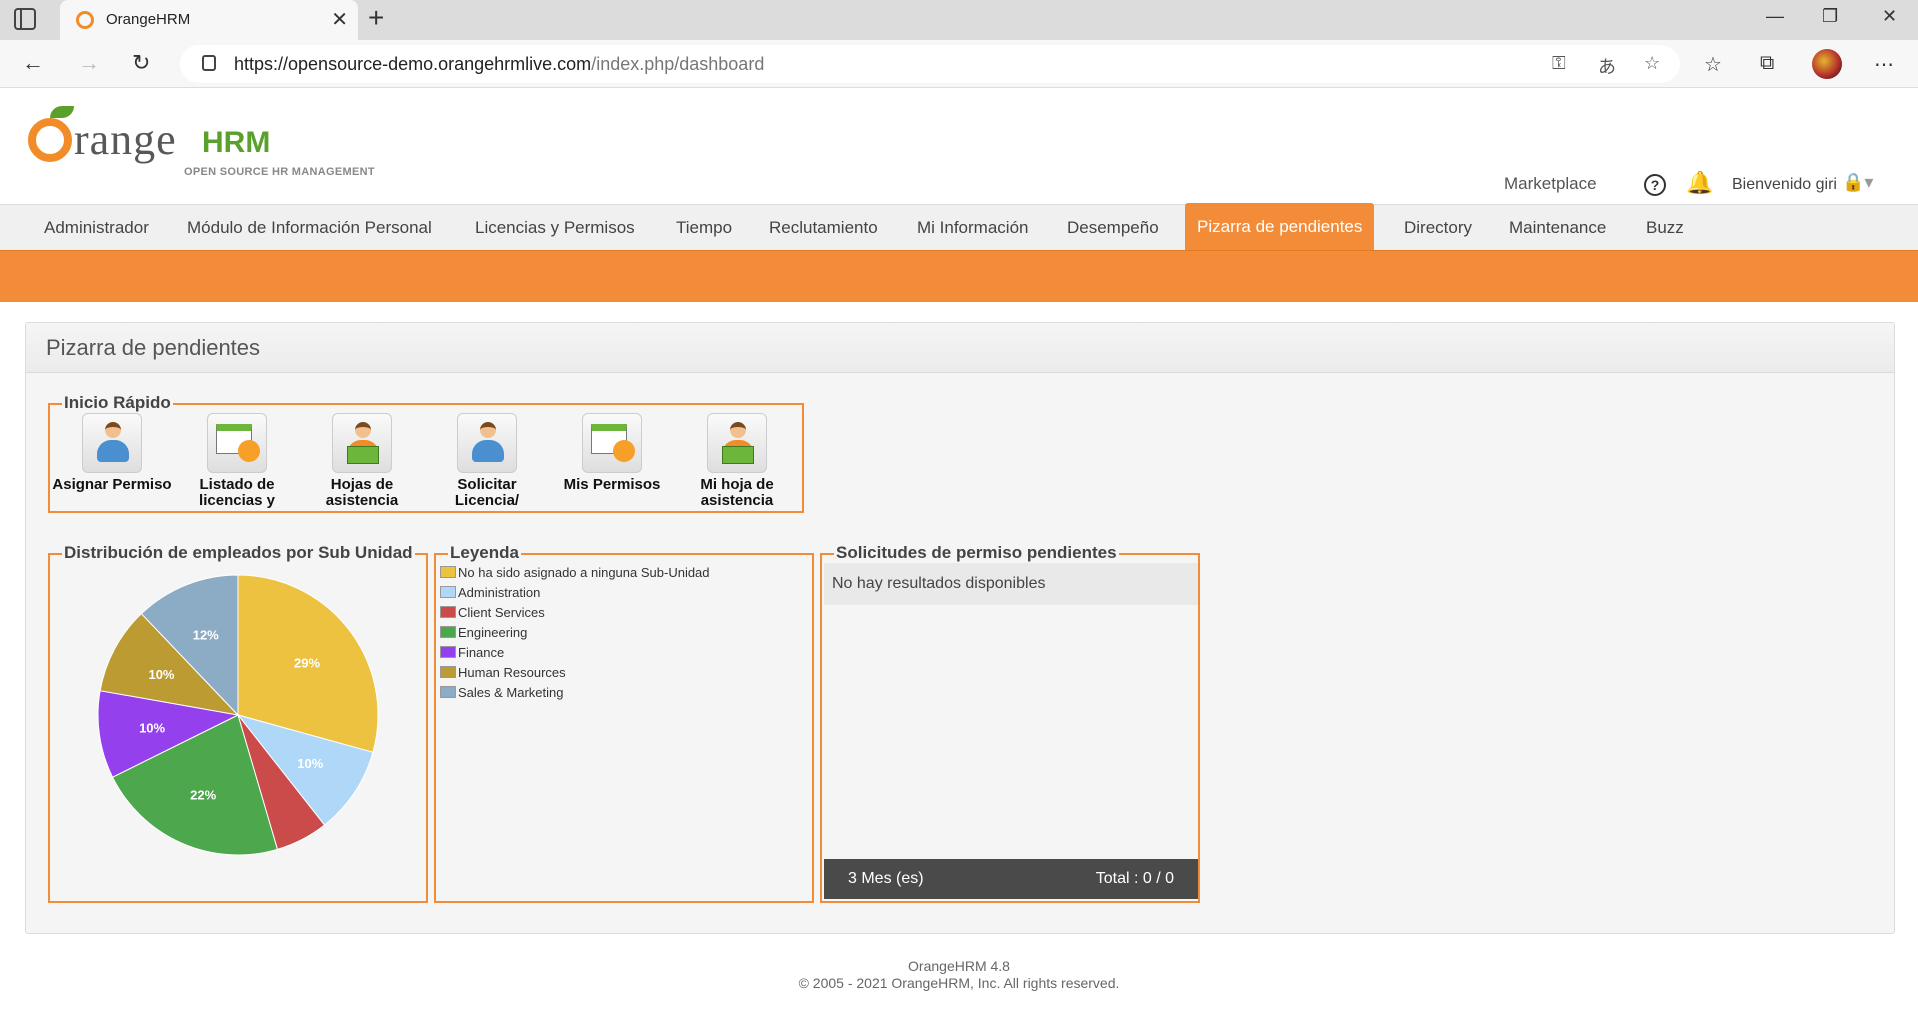 This screenshot has height=1028, width=1918. Describe the element at coordinates (238, 715) in the screenshot. I see `pie-chart: 29% 10% 22% 10% 10% 12%` at that location.